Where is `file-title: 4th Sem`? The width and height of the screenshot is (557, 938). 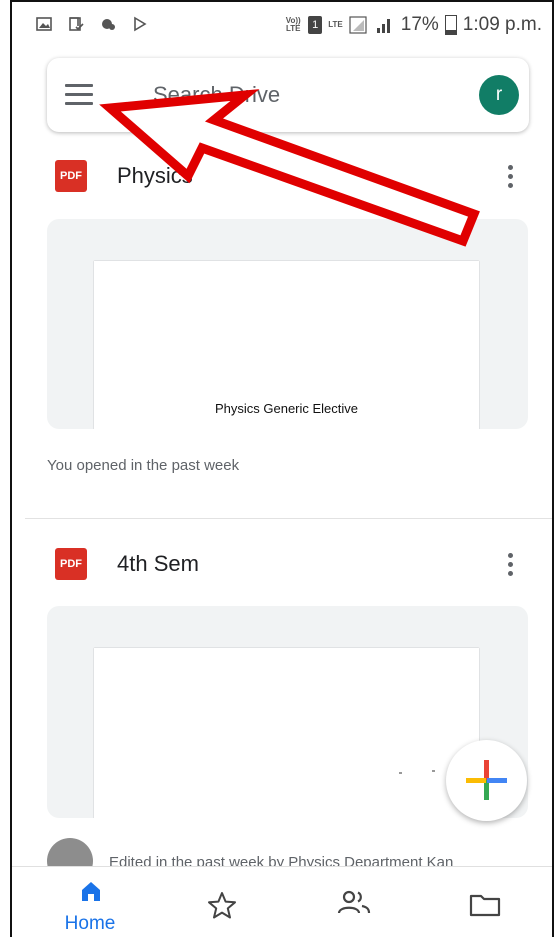 file-title: 4th Sem is located at coordinates (158, 564).